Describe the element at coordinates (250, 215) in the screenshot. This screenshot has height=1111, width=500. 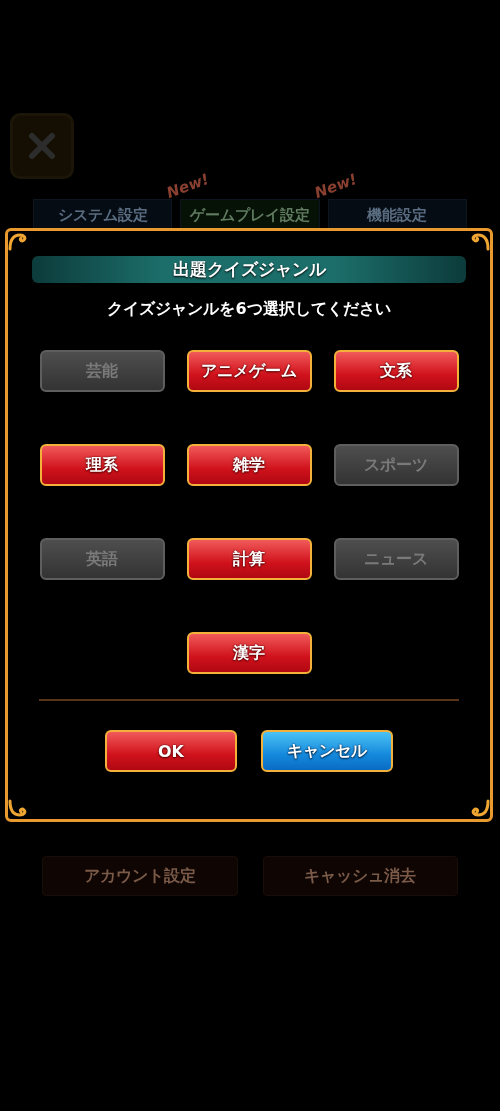
I see `settings-tab: ゲームプレイ設定` at that location.